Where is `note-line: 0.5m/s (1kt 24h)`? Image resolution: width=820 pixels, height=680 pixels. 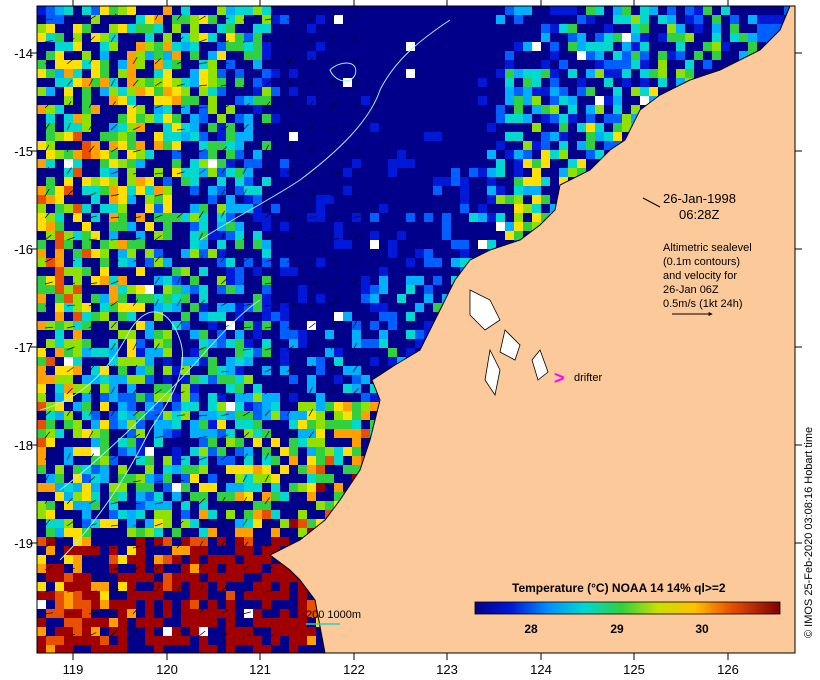 note-line: 0.5m/s (1kt 24h) is located at coordinates (702, 304).